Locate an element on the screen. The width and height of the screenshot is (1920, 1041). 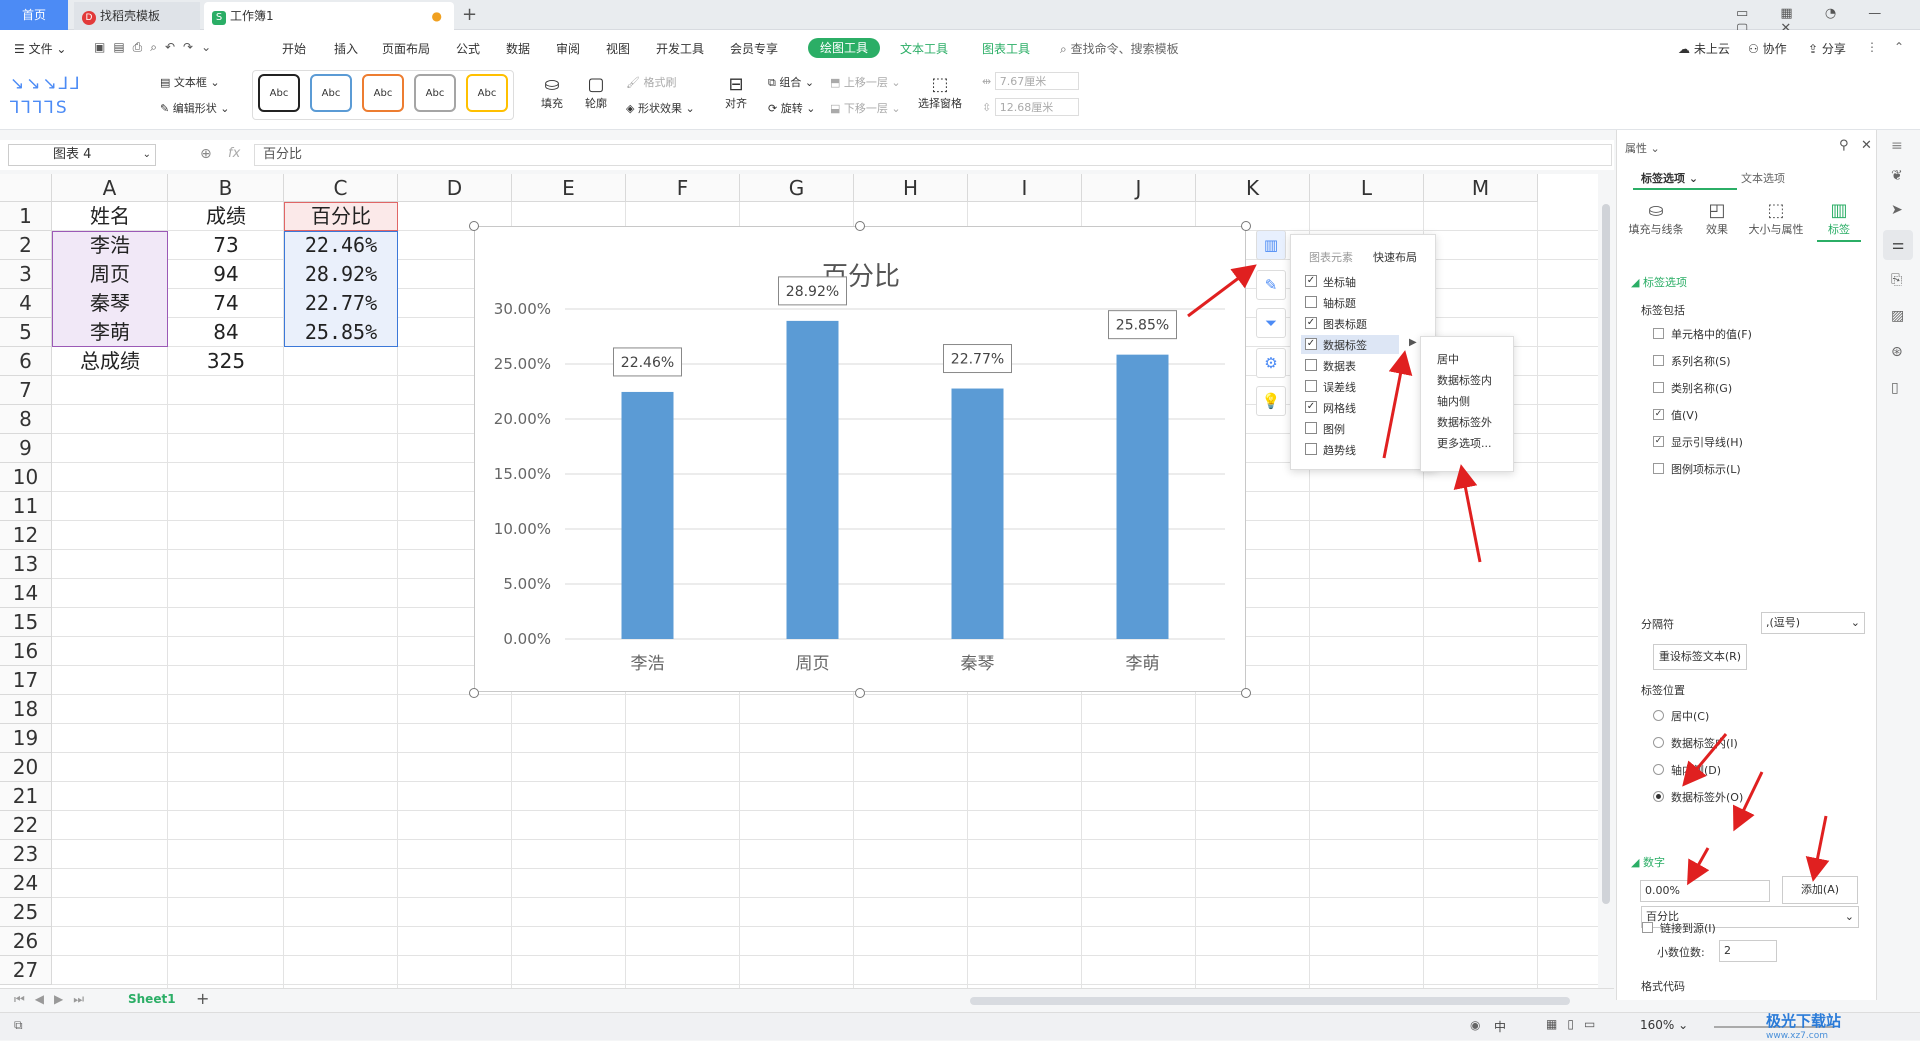
style-preset-4: Abc is located at coordinates (435, 93).